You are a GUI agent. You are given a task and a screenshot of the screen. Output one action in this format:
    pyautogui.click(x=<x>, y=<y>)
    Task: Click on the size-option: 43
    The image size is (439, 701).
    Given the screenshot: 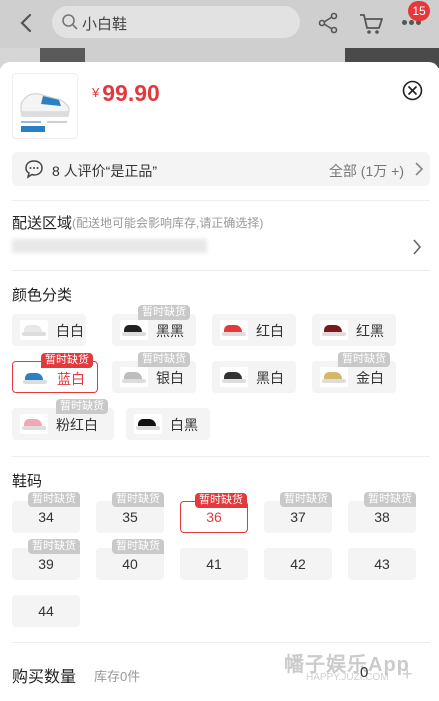 What is the action you would take?
    pyautogui.click(x=382, y=564)
    